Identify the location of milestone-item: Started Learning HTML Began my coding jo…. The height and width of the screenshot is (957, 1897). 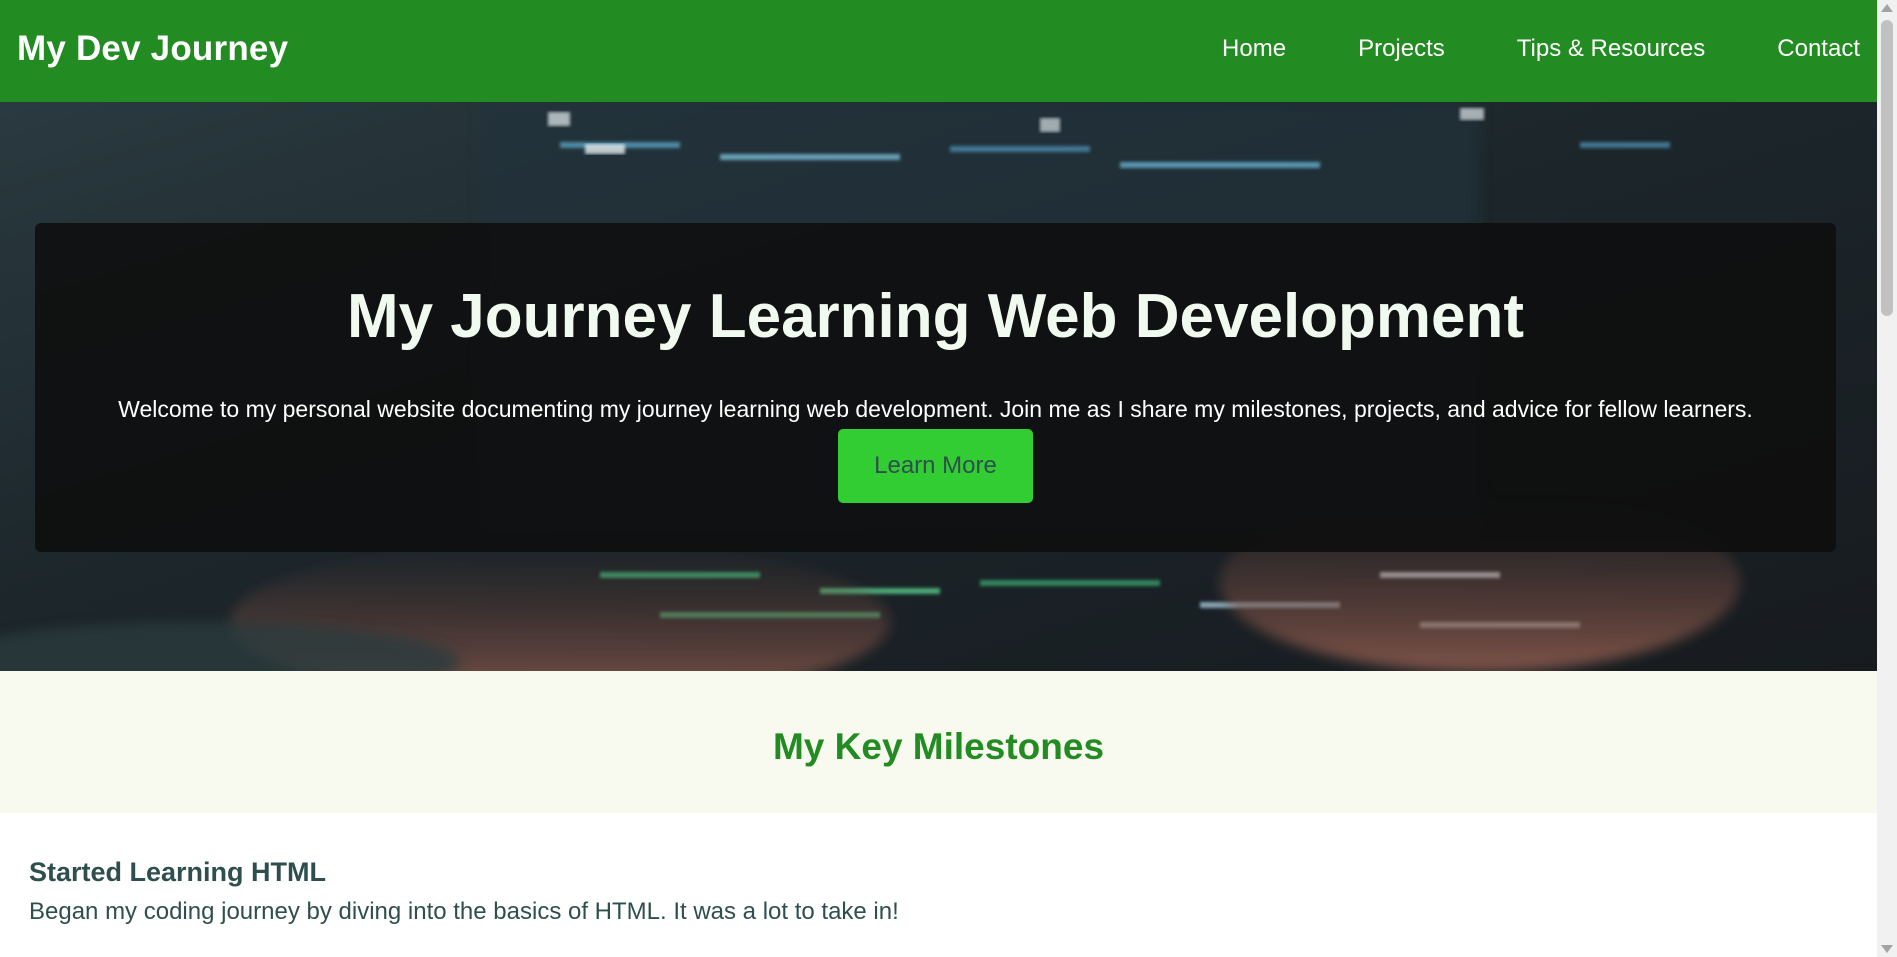
(938, 885).